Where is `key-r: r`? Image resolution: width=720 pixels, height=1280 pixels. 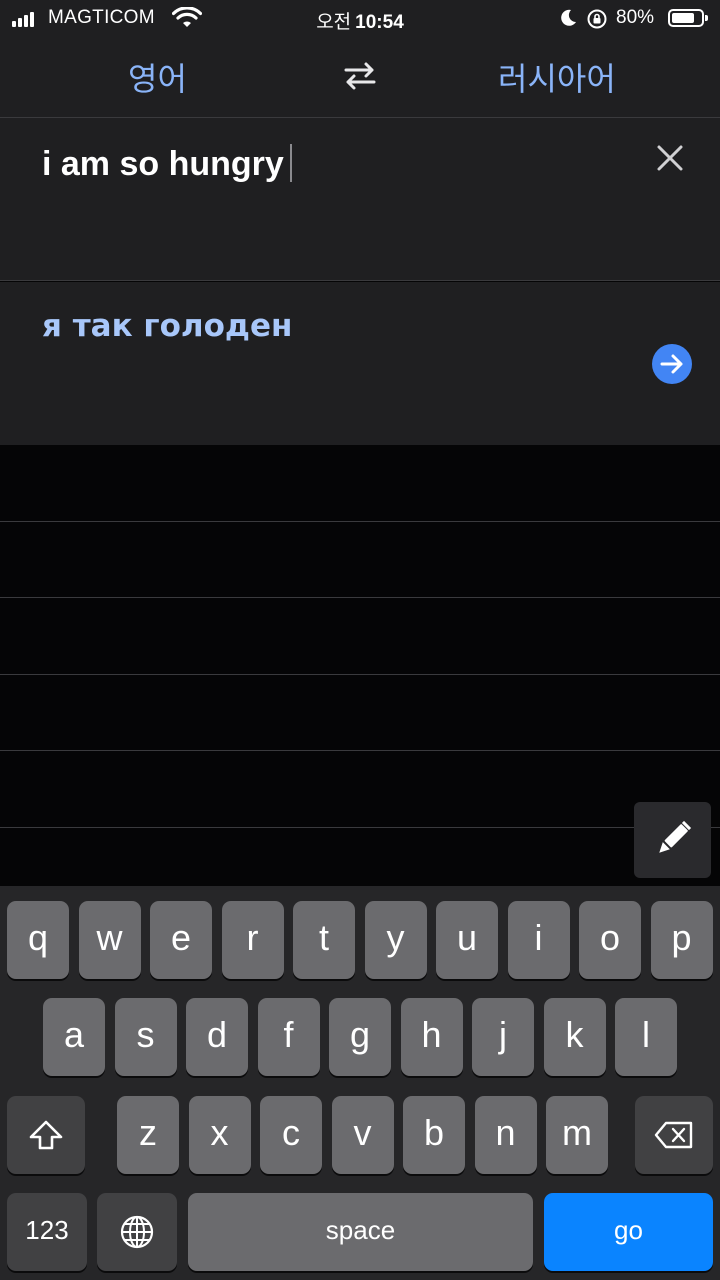
key-r: r is located at coordinates (252, 940).